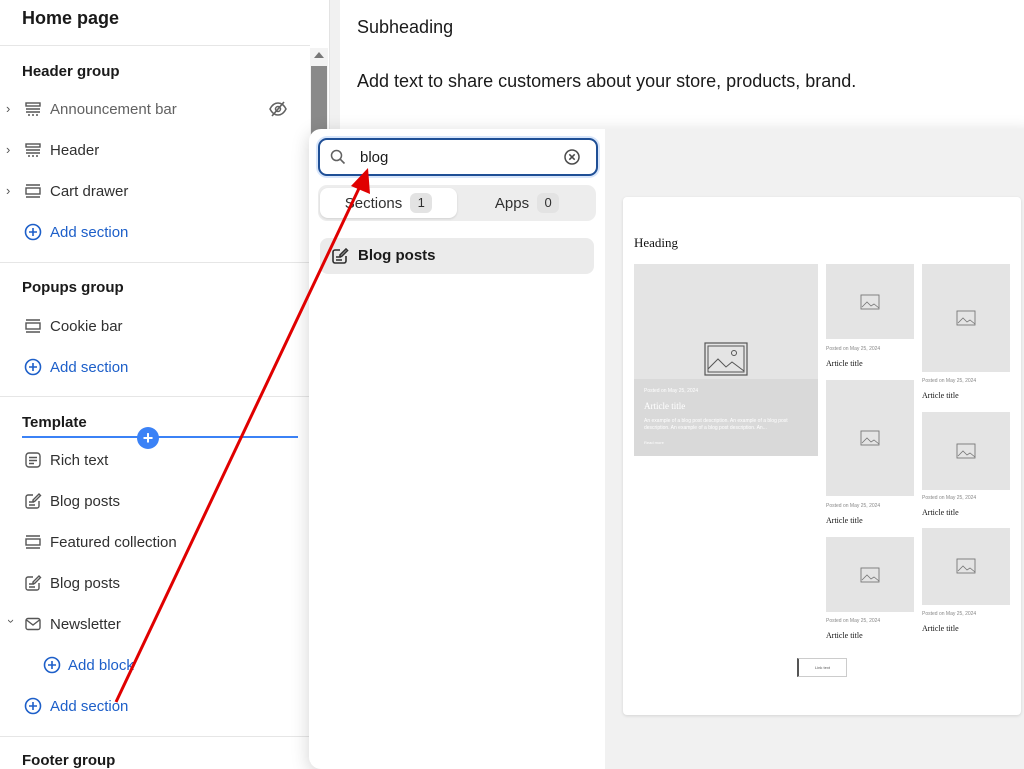 The image size is (1024, 769). What do you see at coordinates (101, 665) in the screenshot?
I see `add-block-label: Add block` at bounding box center [101, 665].